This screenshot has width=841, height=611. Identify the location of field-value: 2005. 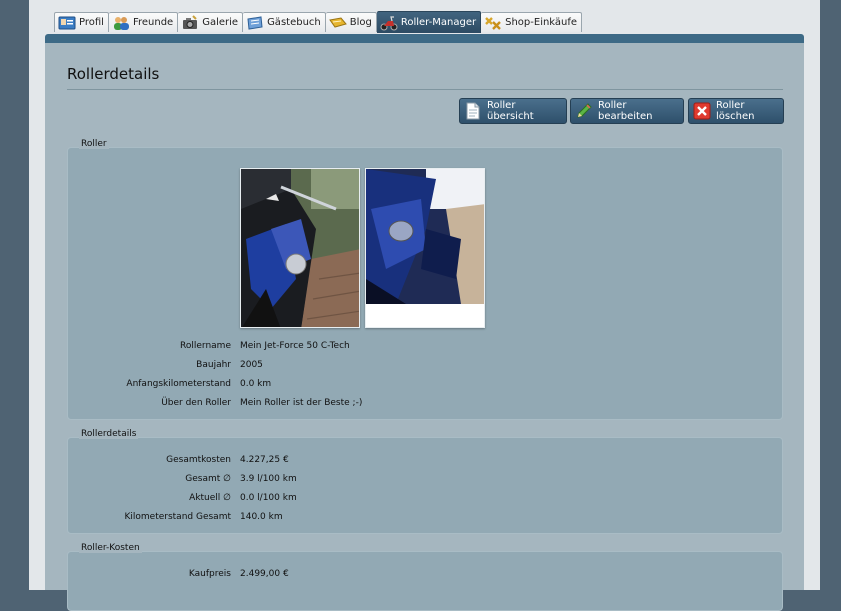
(251, 365).